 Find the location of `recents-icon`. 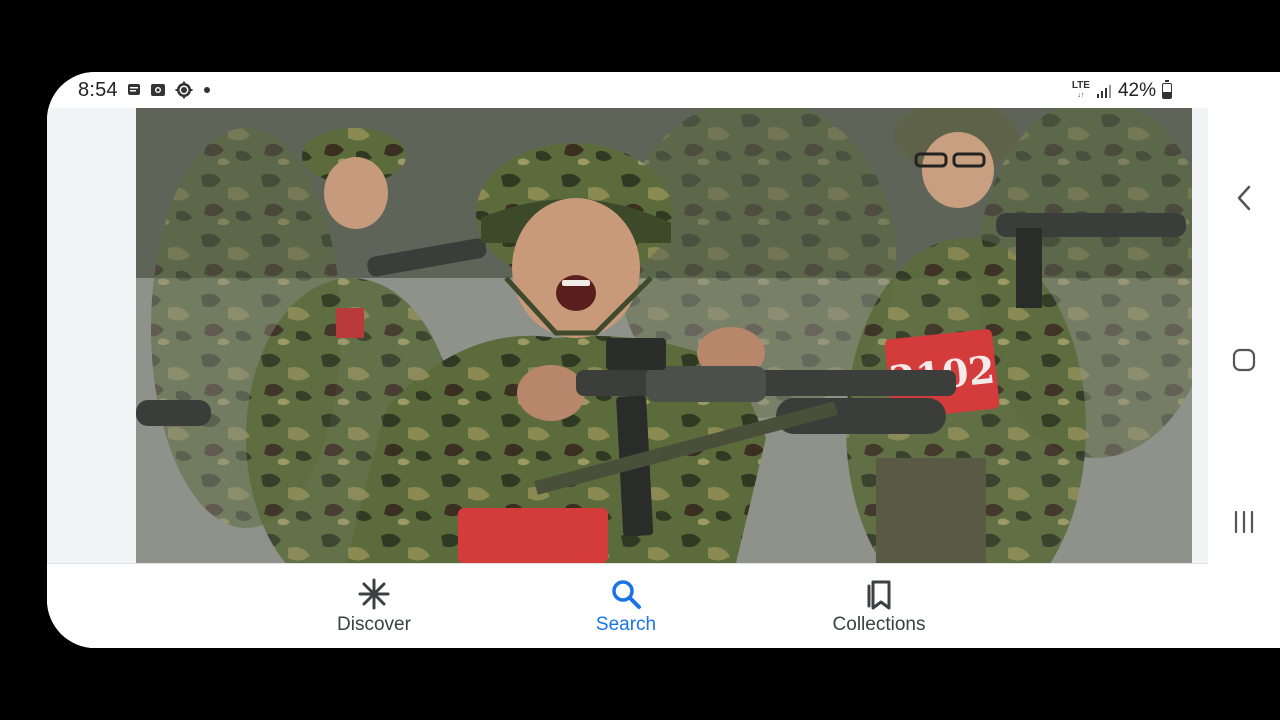

recents-icon is located at coordinates (1244, 522).